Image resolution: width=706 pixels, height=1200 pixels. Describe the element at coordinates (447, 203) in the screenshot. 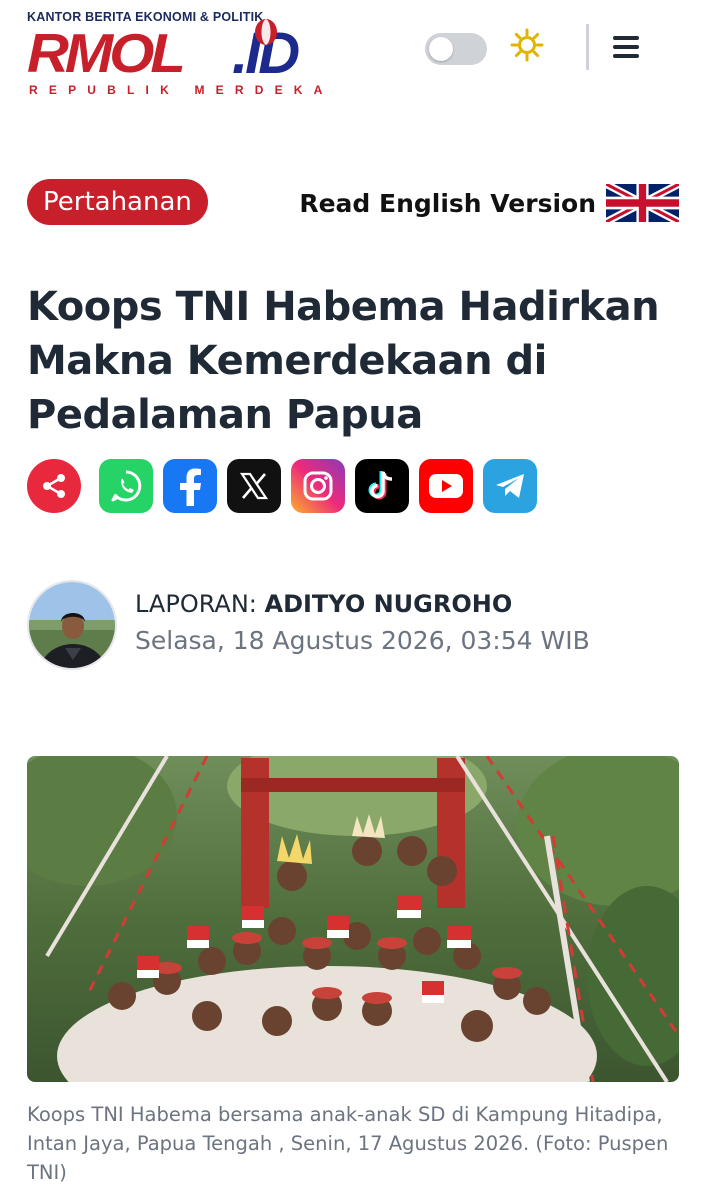

I see `read-english-label: Read English Version` at that location.